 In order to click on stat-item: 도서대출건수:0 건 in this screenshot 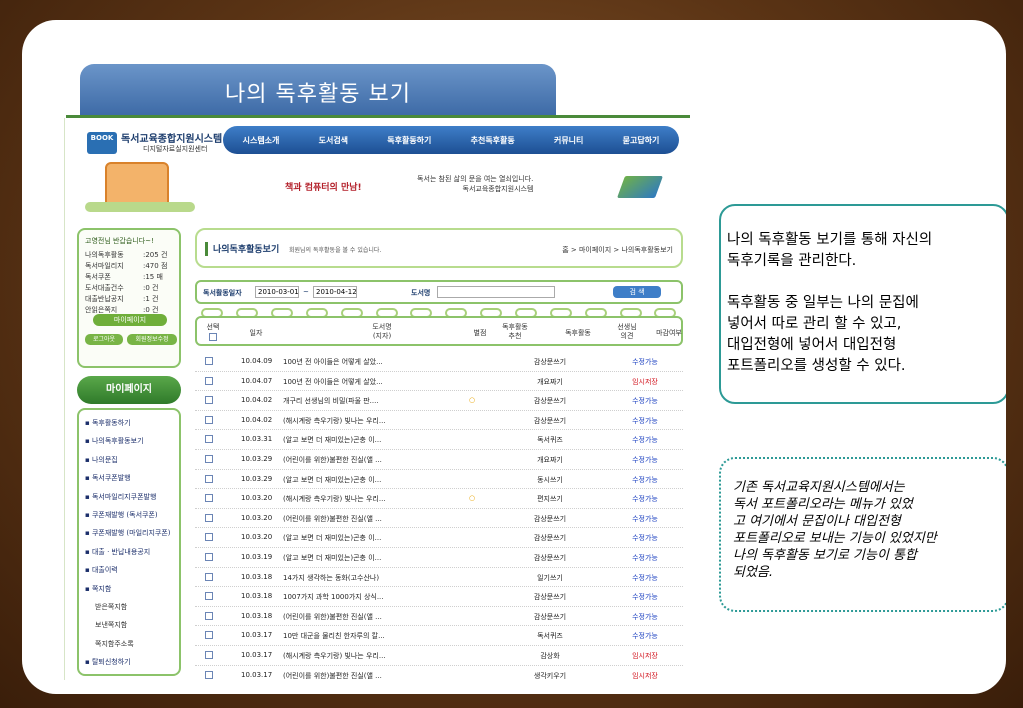, I will do `click(132, 288)`.